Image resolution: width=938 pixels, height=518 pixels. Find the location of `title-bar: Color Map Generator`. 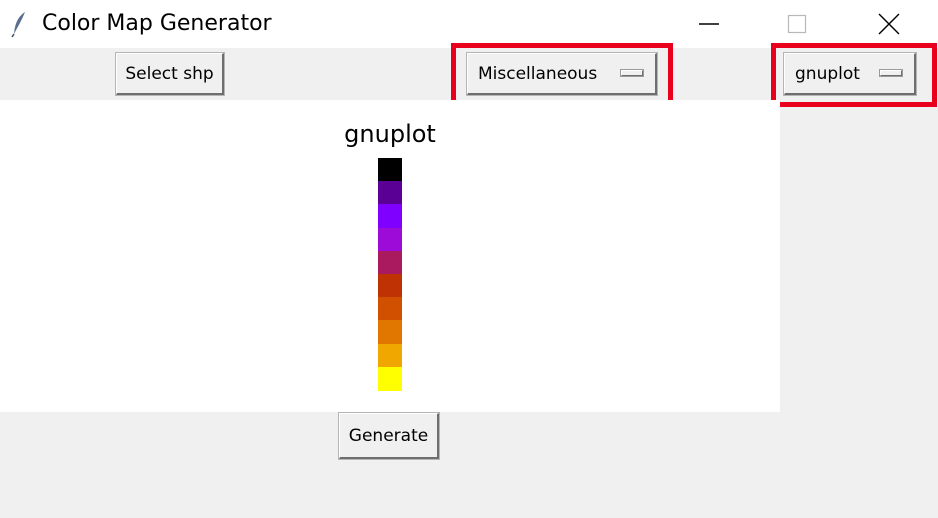

title-bar: Color Map Generator is located at coordinates (469, 24).